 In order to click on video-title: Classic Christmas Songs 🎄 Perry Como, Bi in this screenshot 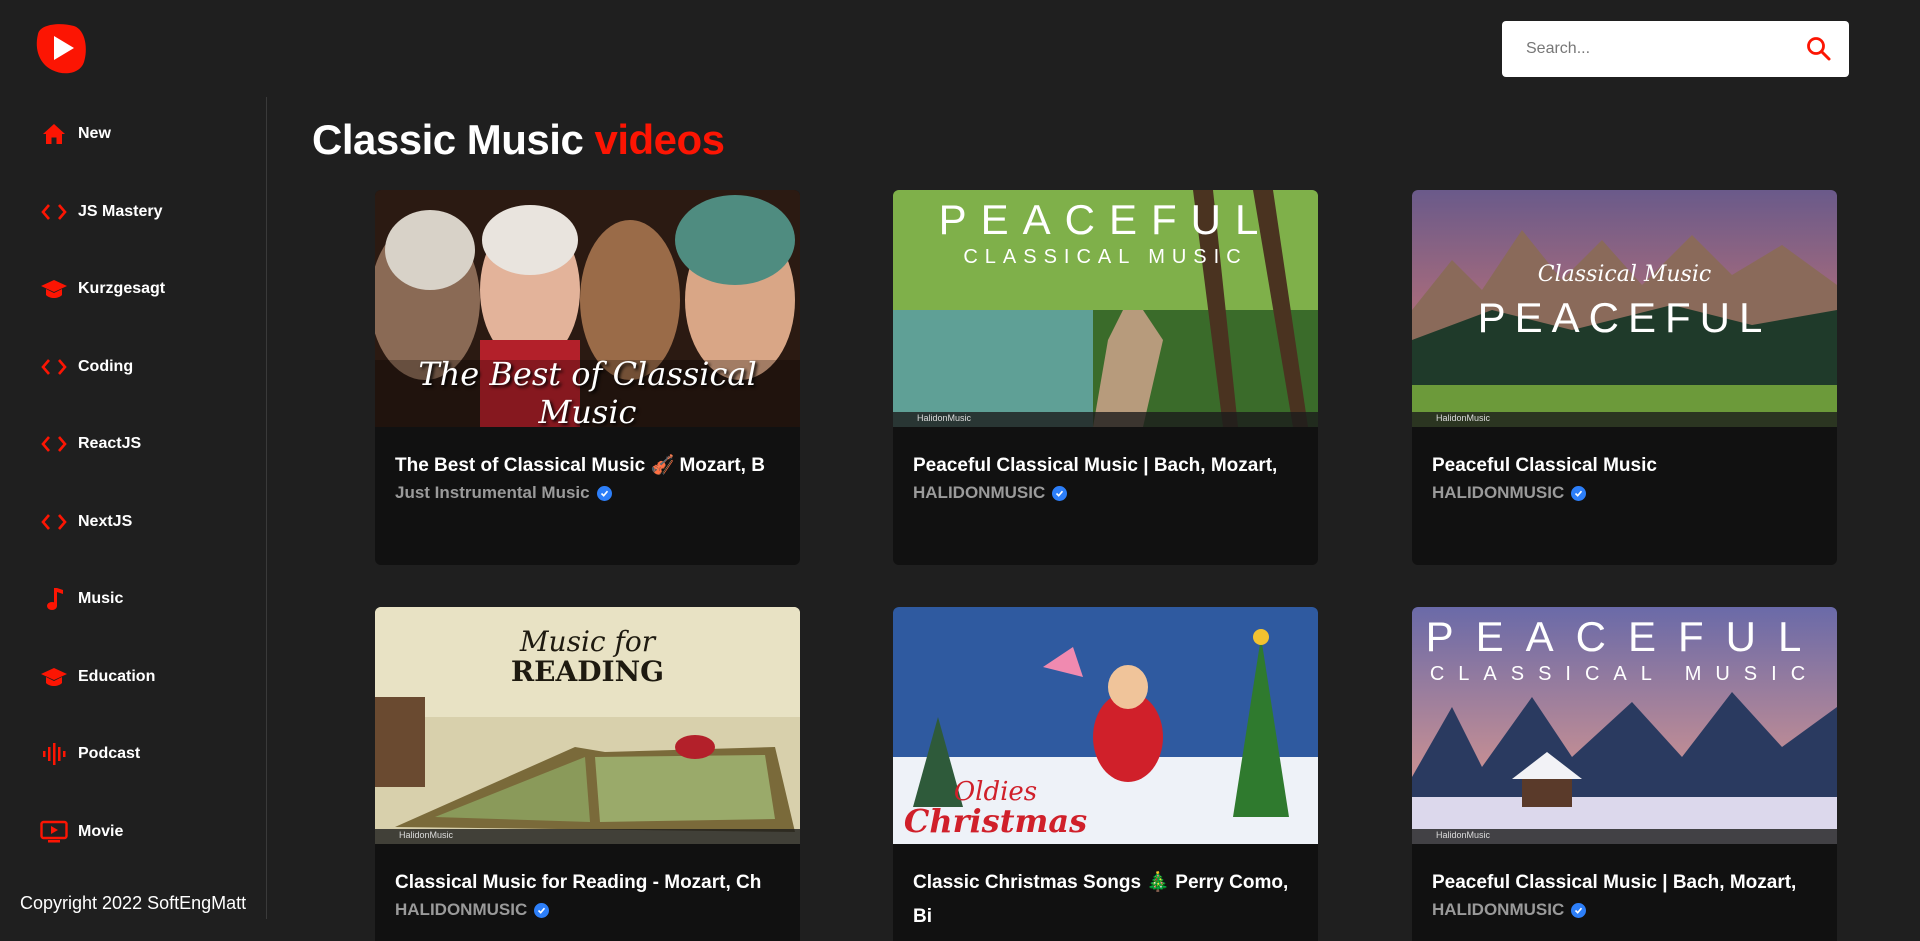, I will do `click(1105, 900)`.